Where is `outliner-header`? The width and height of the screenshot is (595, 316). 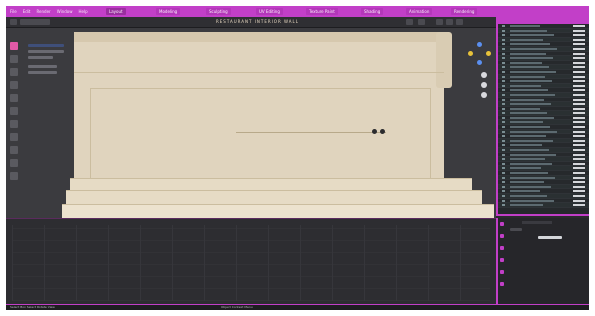 outliner-header is located at coordinates (543, 20).